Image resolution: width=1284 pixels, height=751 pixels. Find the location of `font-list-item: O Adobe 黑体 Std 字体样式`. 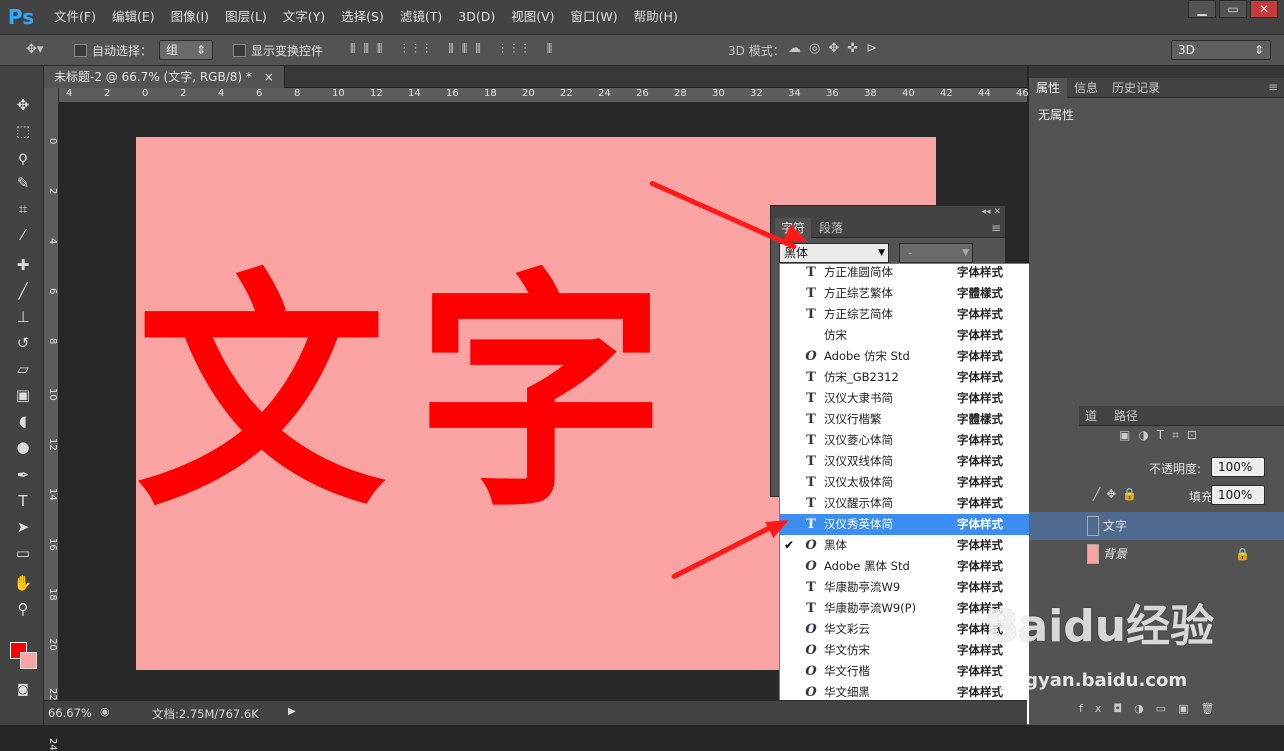

font-list-item: O Adobe 黑体 Std 字体样式 is located at coordinates (921, 566).